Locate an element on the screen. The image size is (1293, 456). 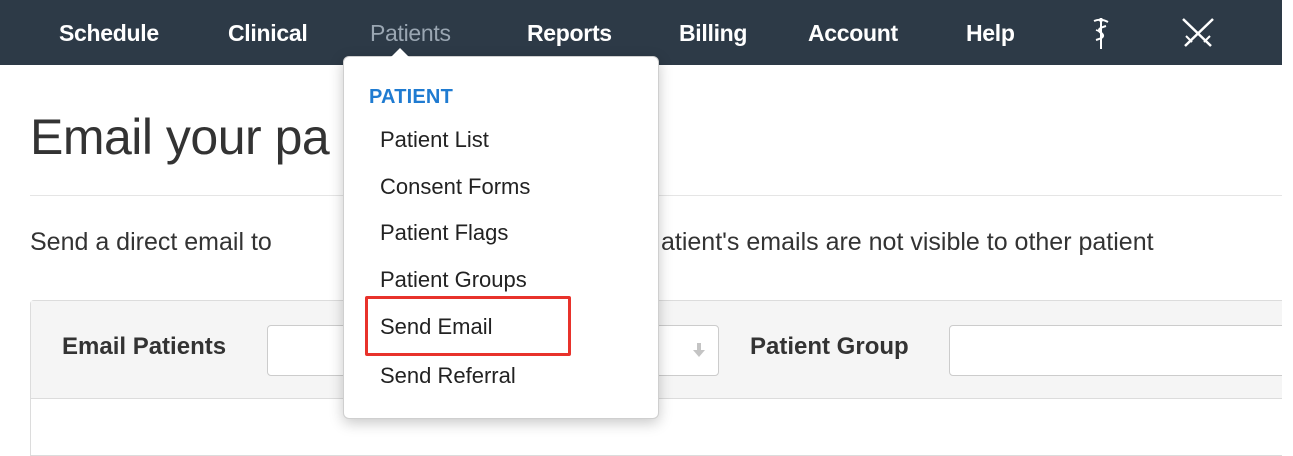
page-title: Email your pa is located at coordinates (180, 137).